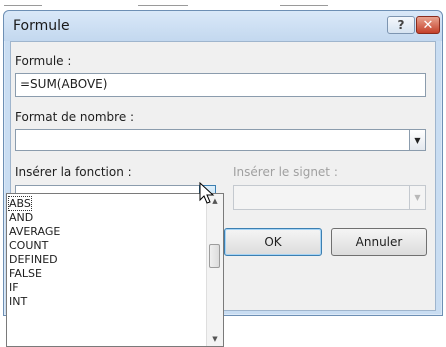  What do you see at coordinates (43, 61) in the screenshot?
I see `formula-label: Formule :` at bounding box center [43, 61].